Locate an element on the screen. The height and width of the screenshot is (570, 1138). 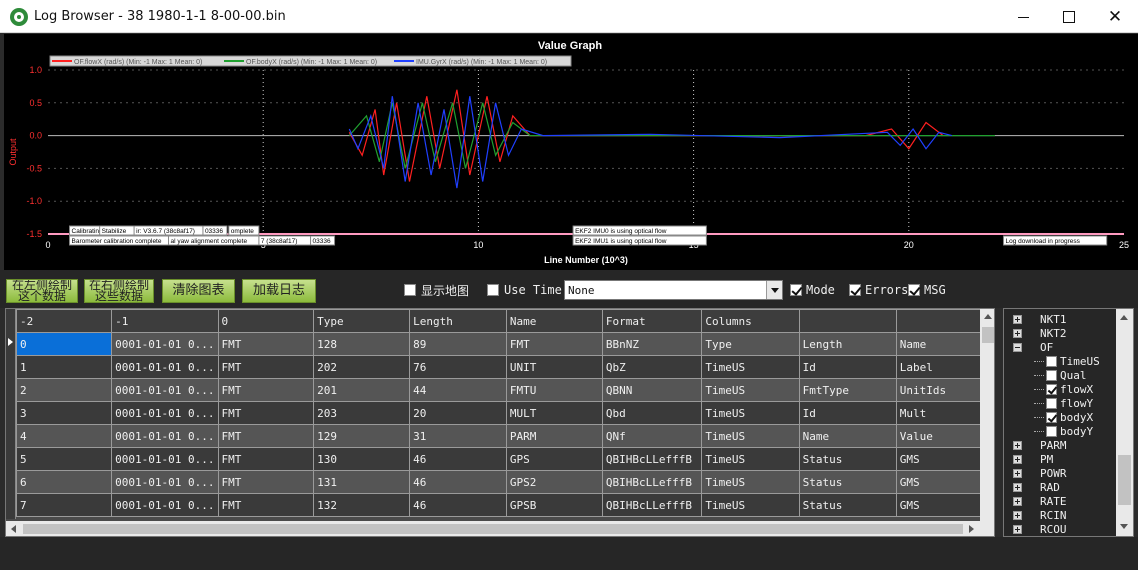
table-cell: 201 is located at coordinates (362, 390).